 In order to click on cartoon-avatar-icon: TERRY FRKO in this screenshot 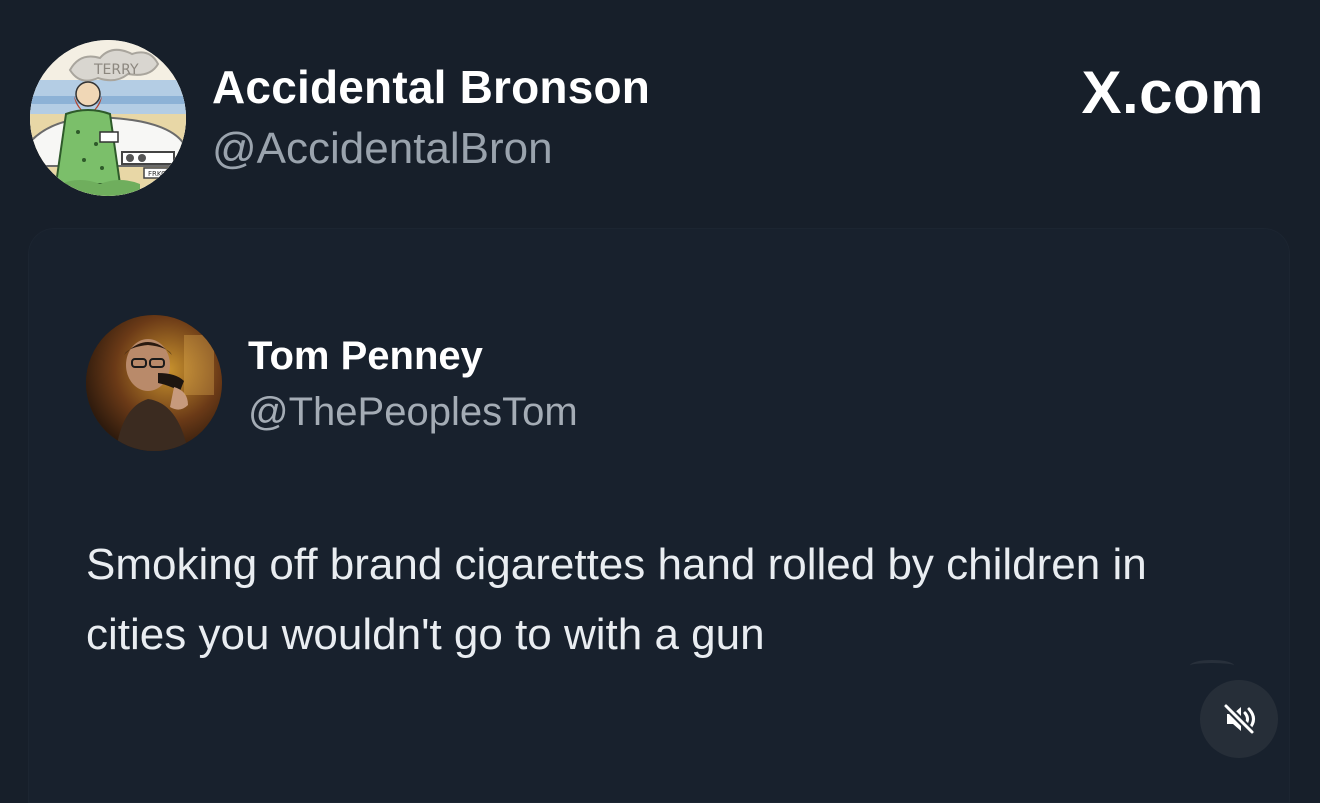, I will do `click(108, 118)`.